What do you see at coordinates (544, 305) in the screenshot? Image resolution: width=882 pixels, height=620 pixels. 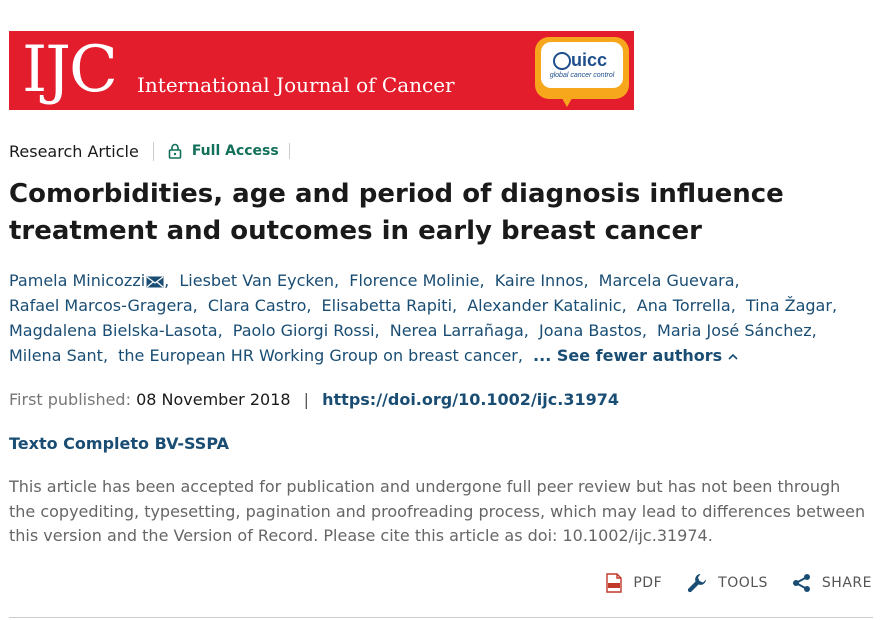 I see `author-name: Alexander Katalinic` at bounding box center [544, 305].